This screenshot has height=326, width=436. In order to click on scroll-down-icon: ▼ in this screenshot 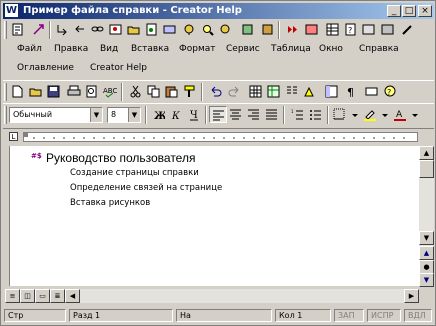, I will do `click(426, 238)`.